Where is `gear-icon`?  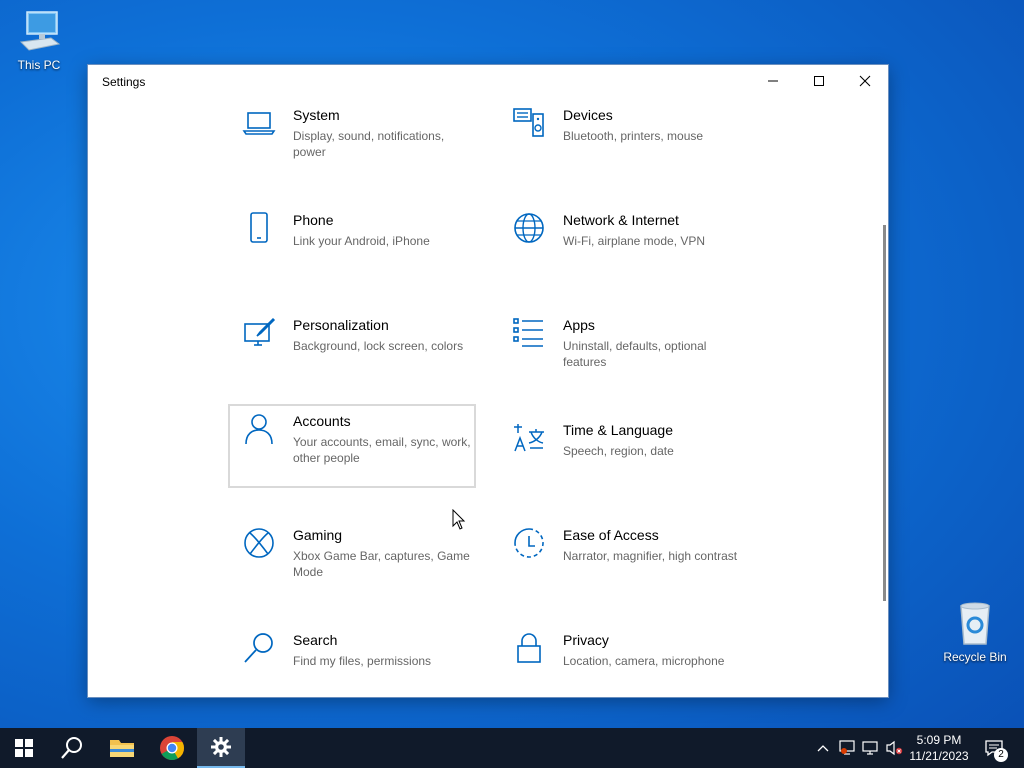 gear-icon is located at coordinates (221, 747).